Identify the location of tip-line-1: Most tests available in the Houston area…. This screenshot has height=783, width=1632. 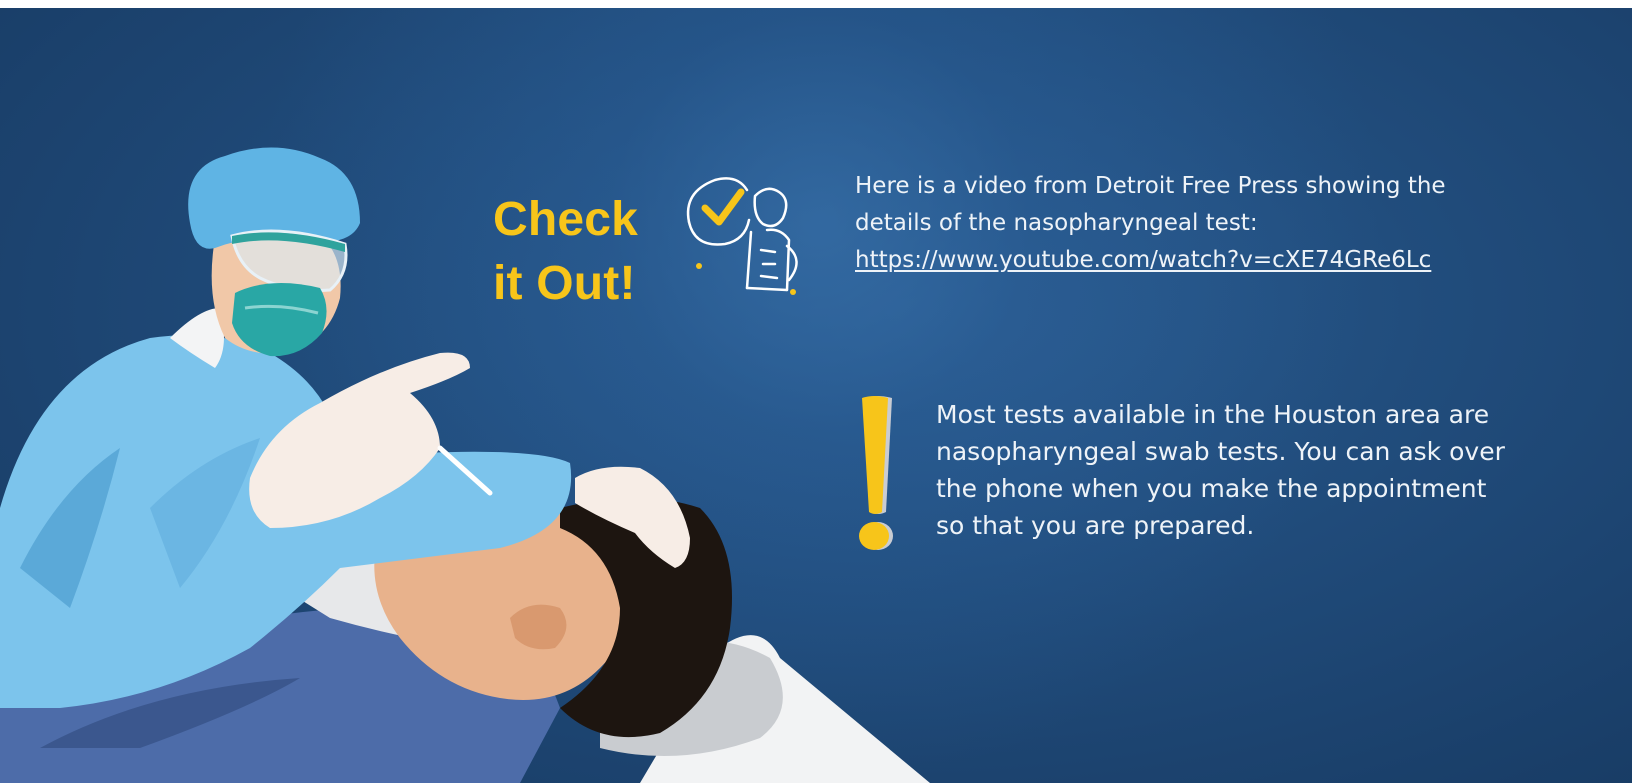
(1213, 414).